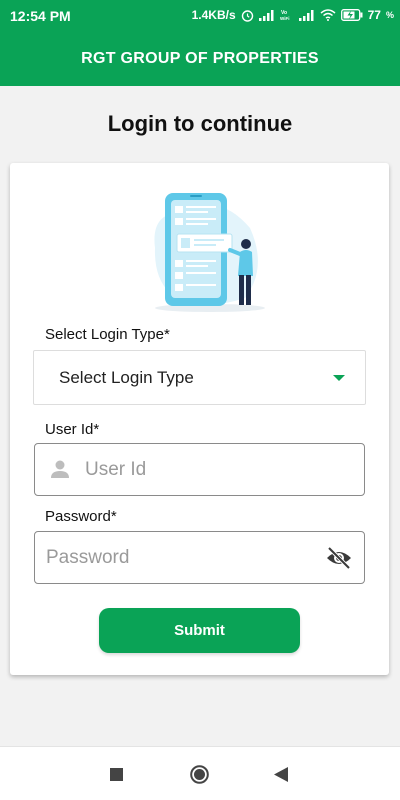  Describe the element at coordinates (328, 15) in the screenshot. I see `wifi-icon` at that location.